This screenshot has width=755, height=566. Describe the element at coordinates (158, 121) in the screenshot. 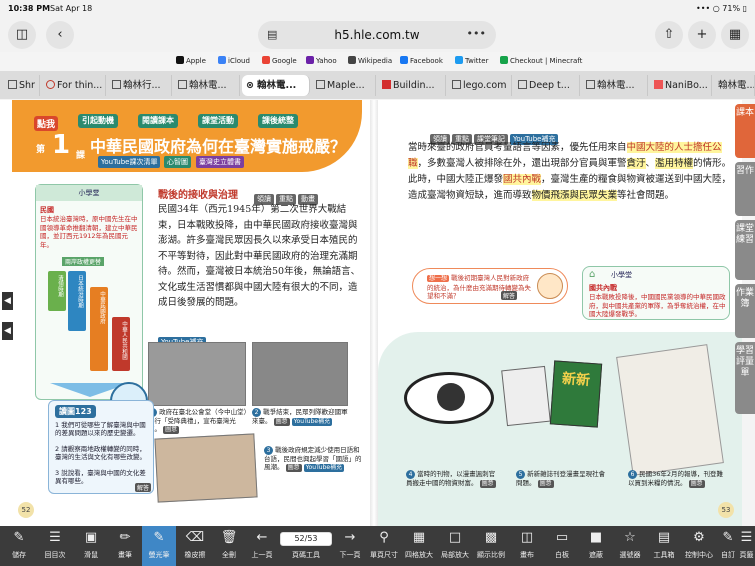

I see `nav-pill-reading: 閱讀課本` at that location.